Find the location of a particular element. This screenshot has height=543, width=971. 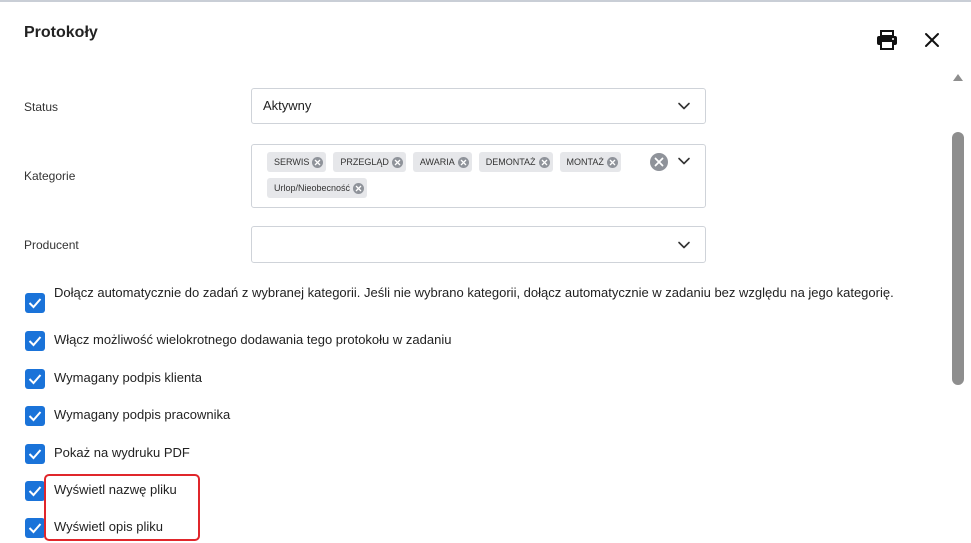

checkbox-client-signature is located at coordinates (35, 379).